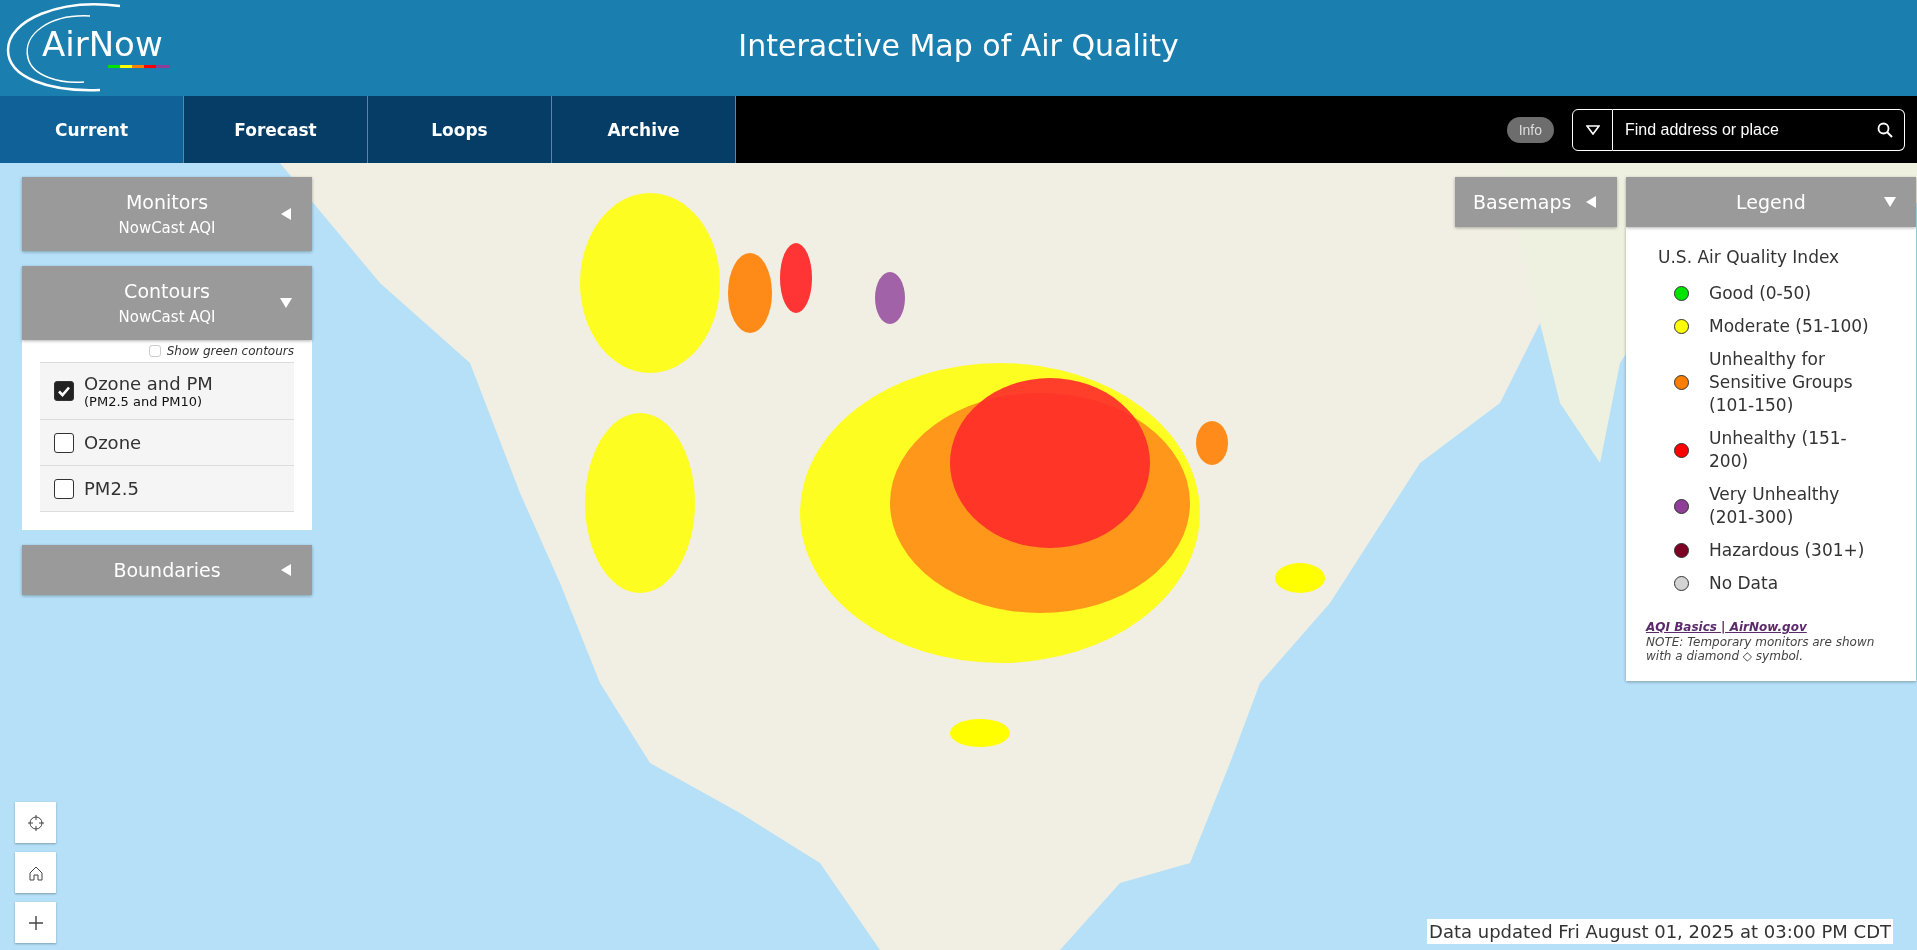 This screenshot has height=950, width=1917. Describe the element at coordinates (1761, 649) in the screenshot. I see `legend-note: NOTE: Temporary monitors are shown with a diamond ◇ symbol.` at that location.